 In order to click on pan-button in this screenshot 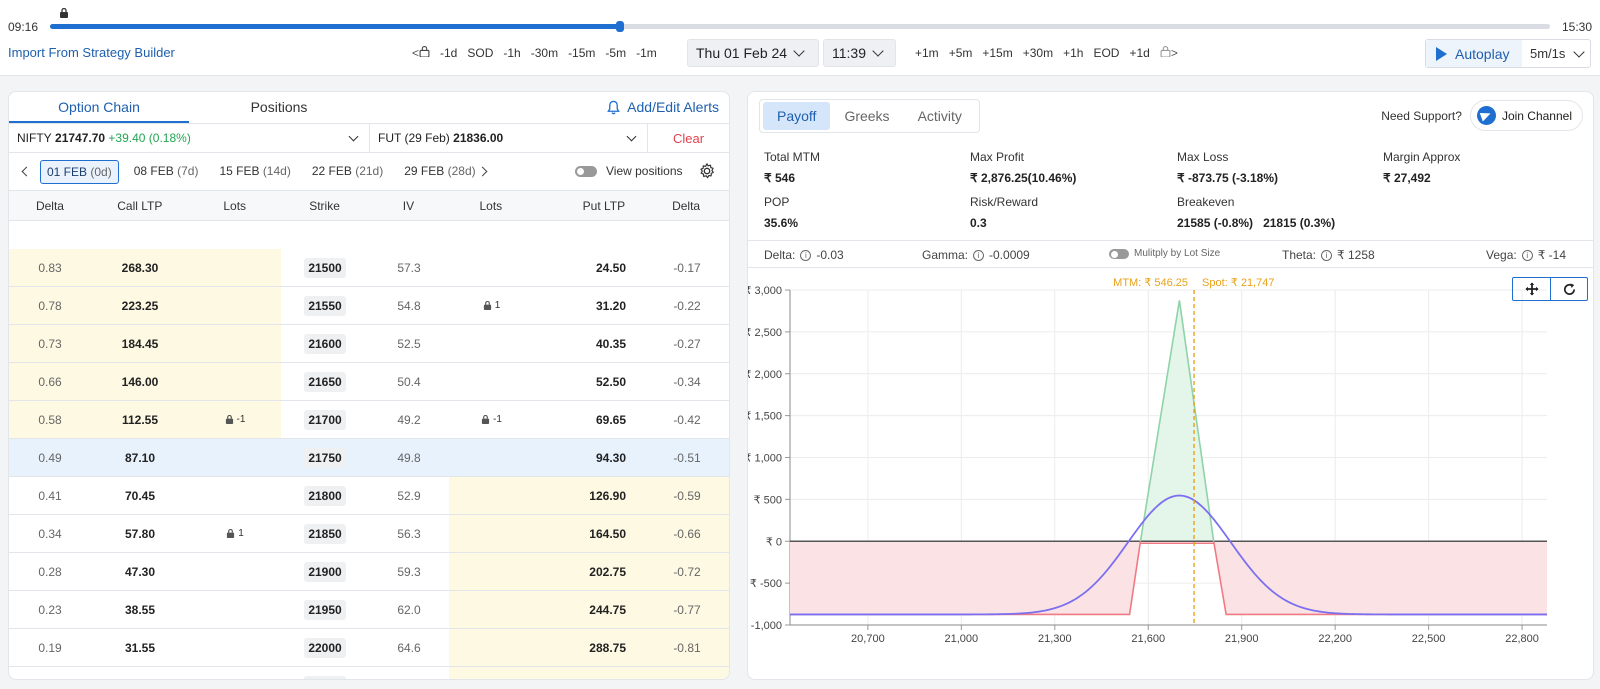, I will do `click(1531, 289)`.